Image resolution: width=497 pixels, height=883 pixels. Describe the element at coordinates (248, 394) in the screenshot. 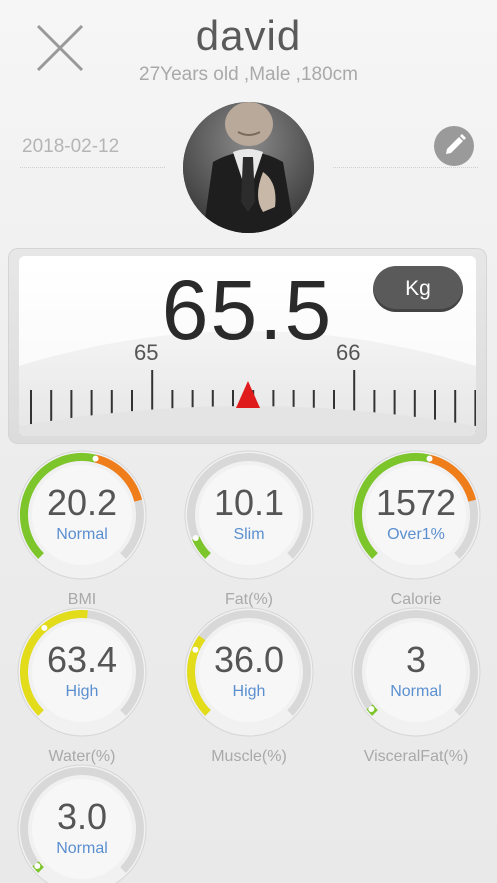

I see `weight-pointer` at that location.